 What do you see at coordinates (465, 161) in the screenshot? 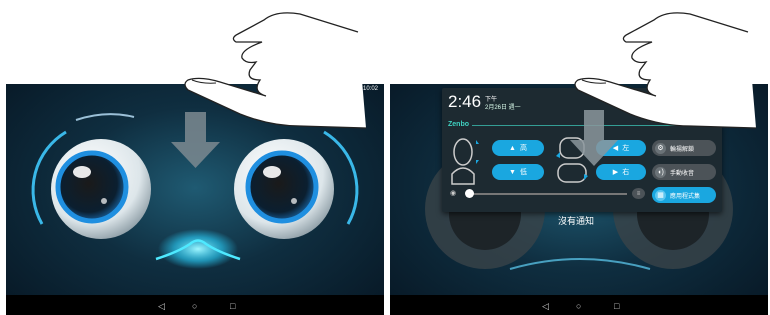
I see `head-tilt-icon` at bounding box center [465, 161].